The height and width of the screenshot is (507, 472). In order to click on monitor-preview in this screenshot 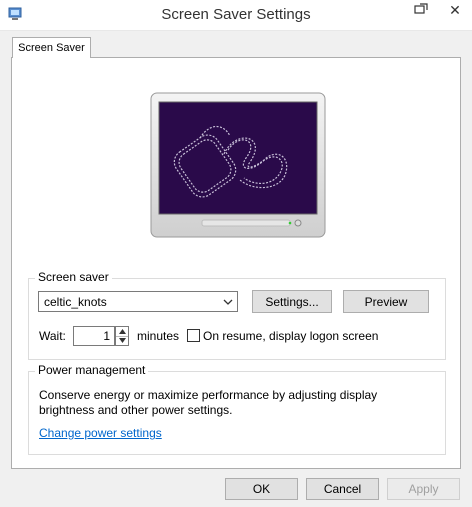, I will do `click(238, 166)`.